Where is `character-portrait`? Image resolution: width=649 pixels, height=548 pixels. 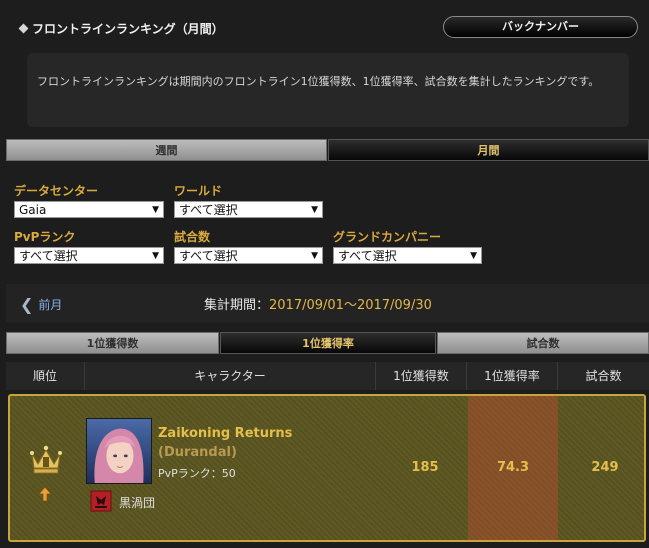 character-portrait is located at coordinates (119, 451).